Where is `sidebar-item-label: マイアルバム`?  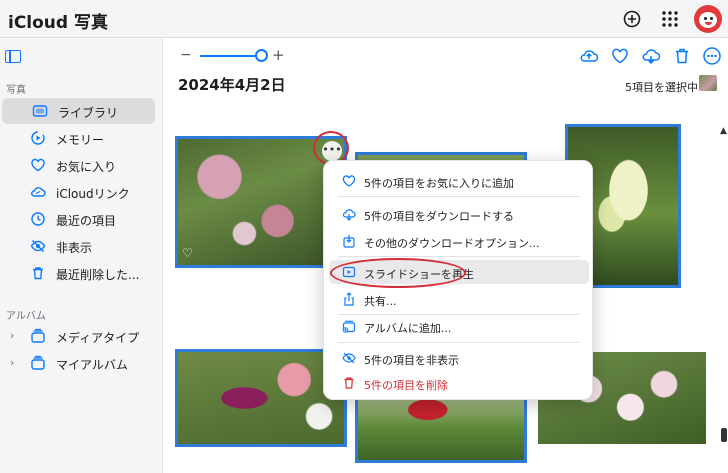
sidebar-item-label: マイアルバム is located at coordinates (92, 365).